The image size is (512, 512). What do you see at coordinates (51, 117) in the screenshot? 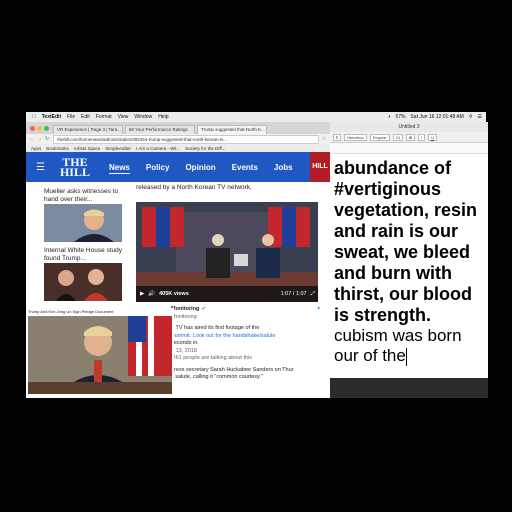
I see `app-menu: TextEdit` at bounding box center [51, 117].